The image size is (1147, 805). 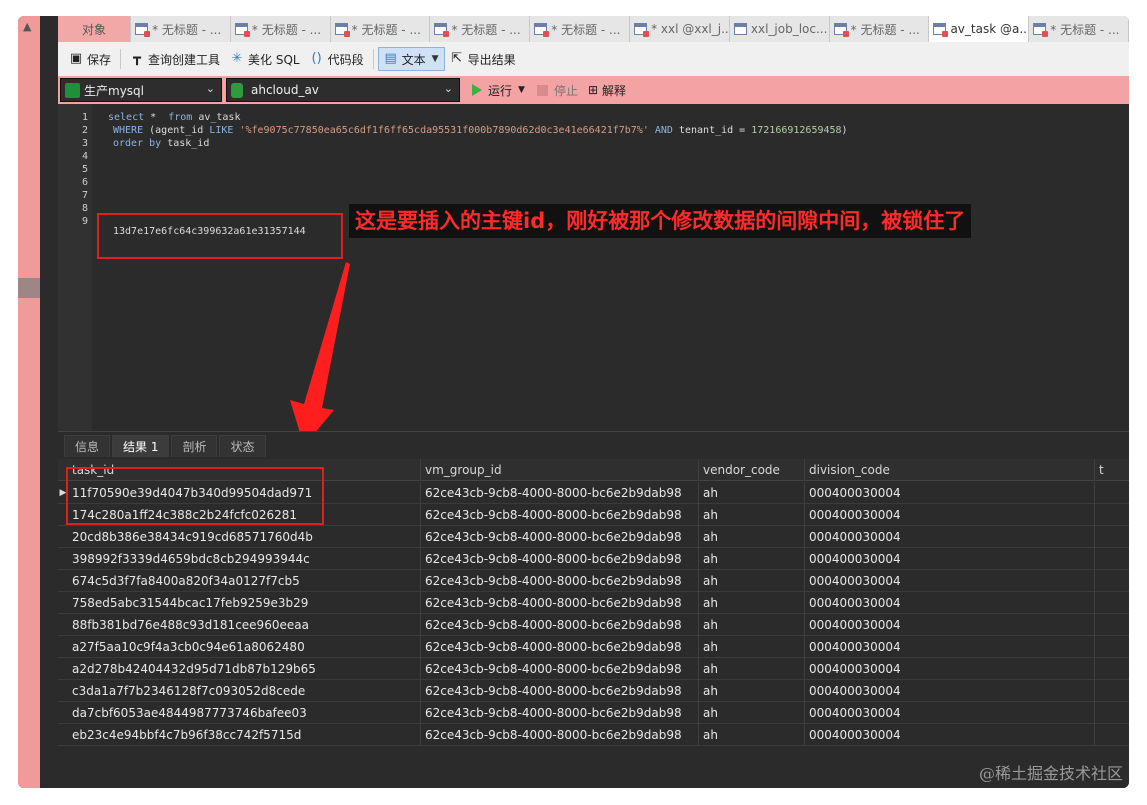 I want to click on tab-result-1: 结果 1, so click(x=141, y=446).